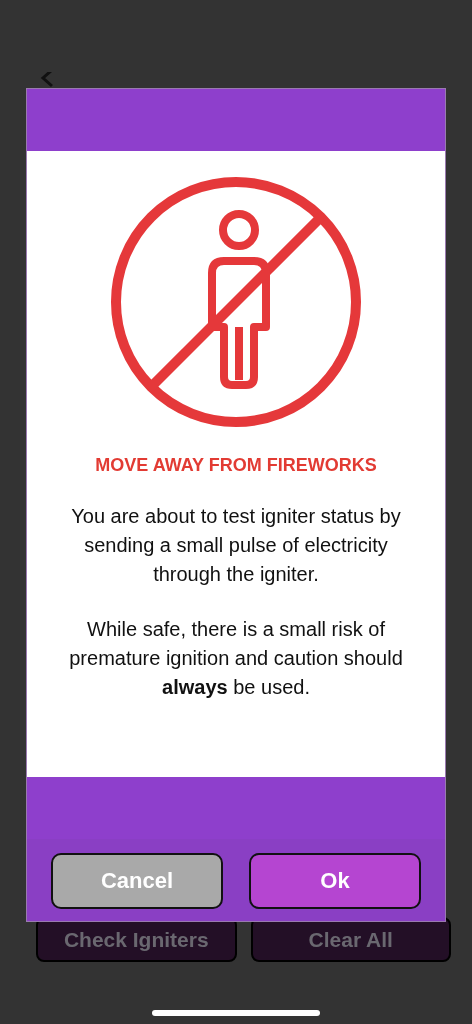 This screenshot has height=1024, width=472. What do you see at coordinates (47, 80) in the screenshot?
I see `back-chevron-icon` at bounding box center [47, 80].